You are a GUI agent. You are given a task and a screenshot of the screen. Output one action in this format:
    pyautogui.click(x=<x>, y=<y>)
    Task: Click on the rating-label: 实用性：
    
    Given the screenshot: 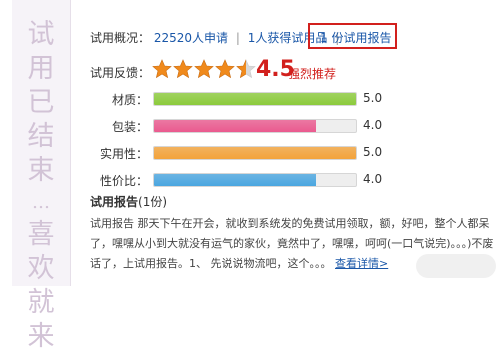 What is the action you would take?
    pyautogui.click(x=123, y=154)
    